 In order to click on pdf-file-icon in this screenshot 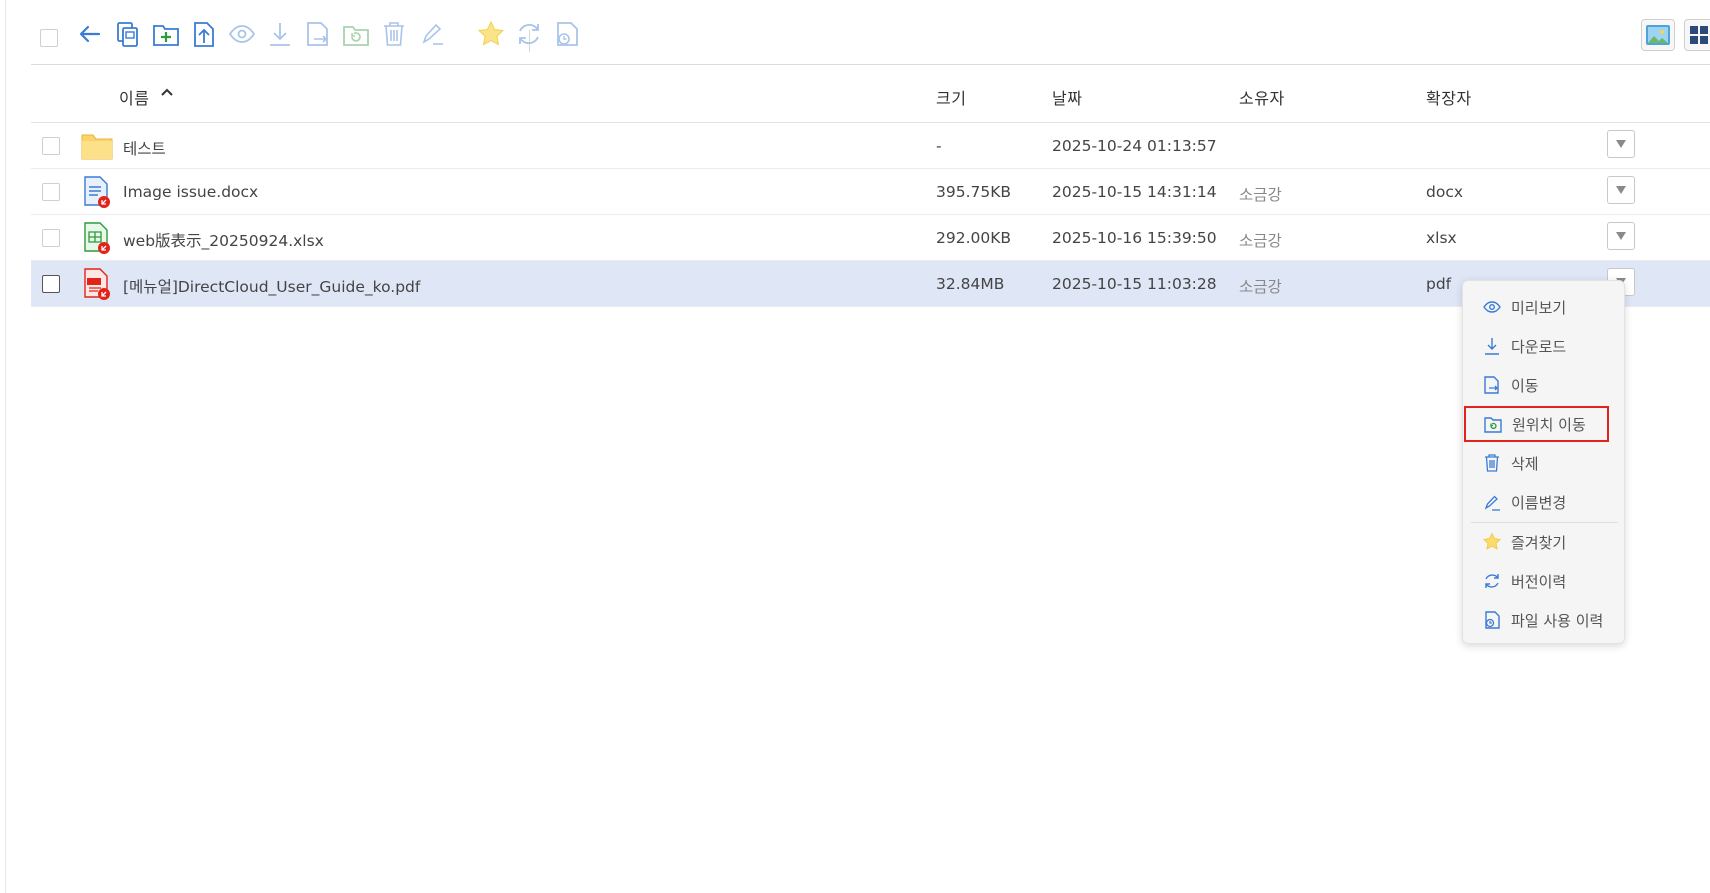, I will do `click(97, 284)`.